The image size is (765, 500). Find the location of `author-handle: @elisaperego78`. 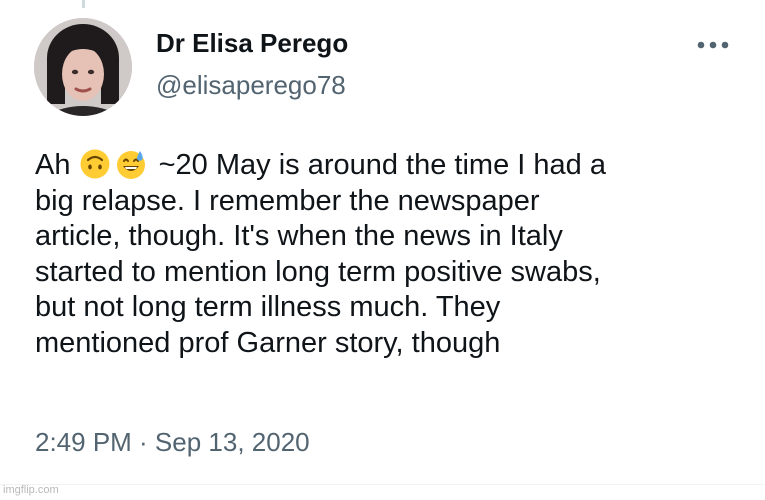

author-handle: @elisaperego78 is located at coordinates (251, 85).